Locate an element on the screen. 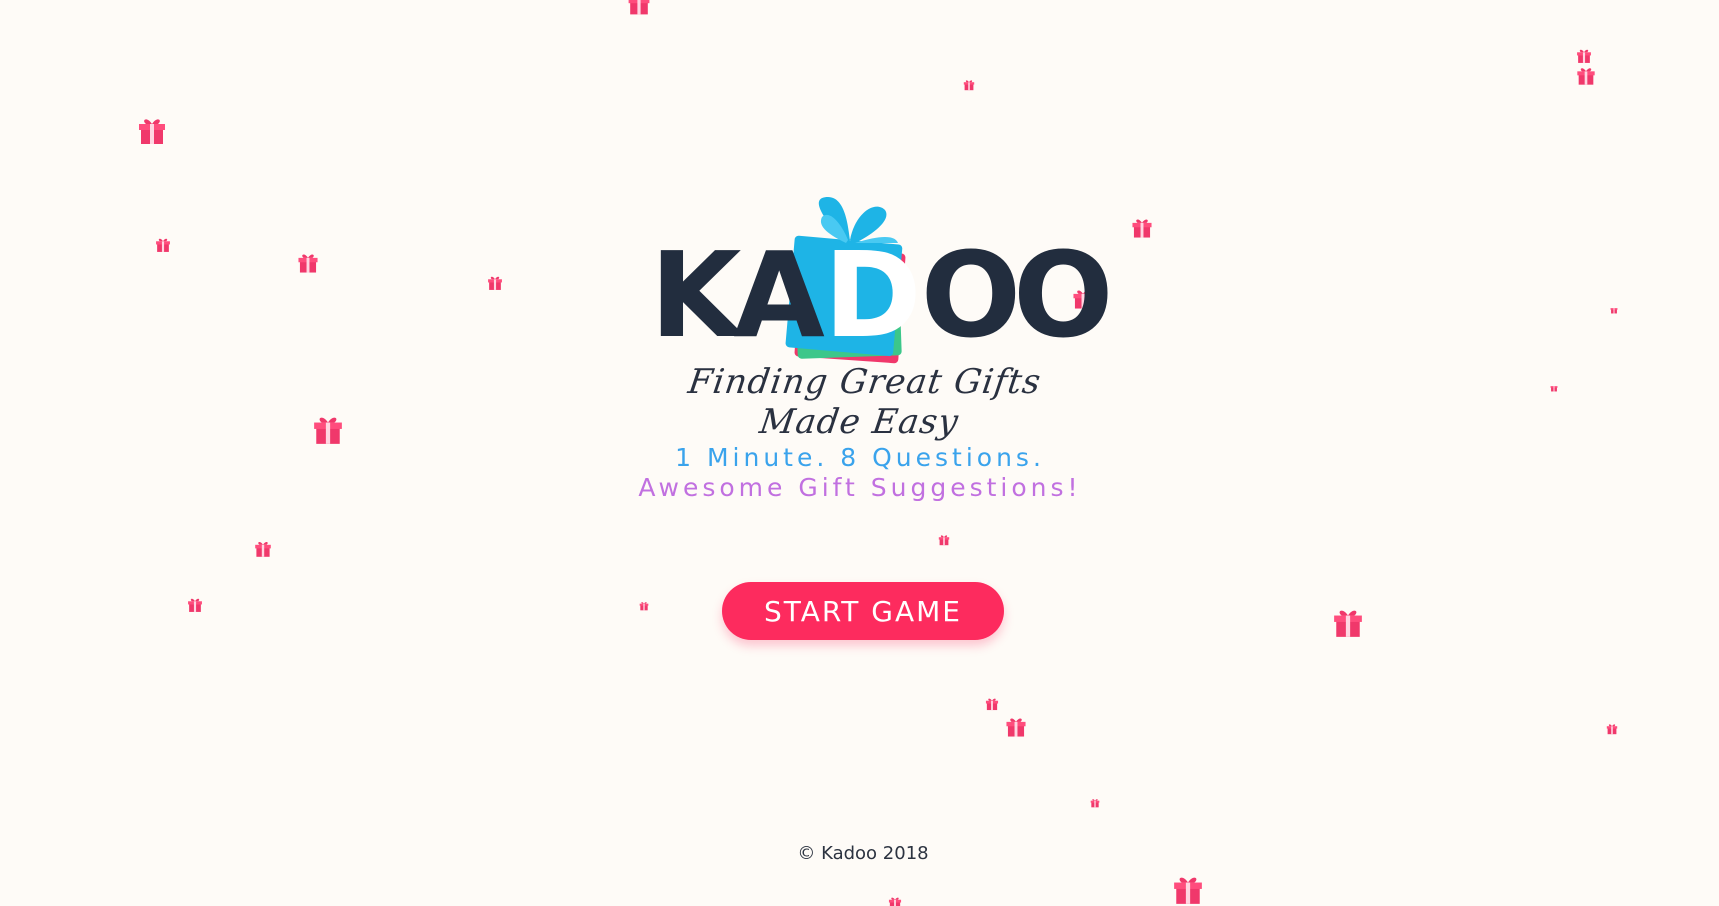 The image size is (1719, 906). brand-tagline: Finding Great Gifts Made Easy is located at coordinates (864, 402).